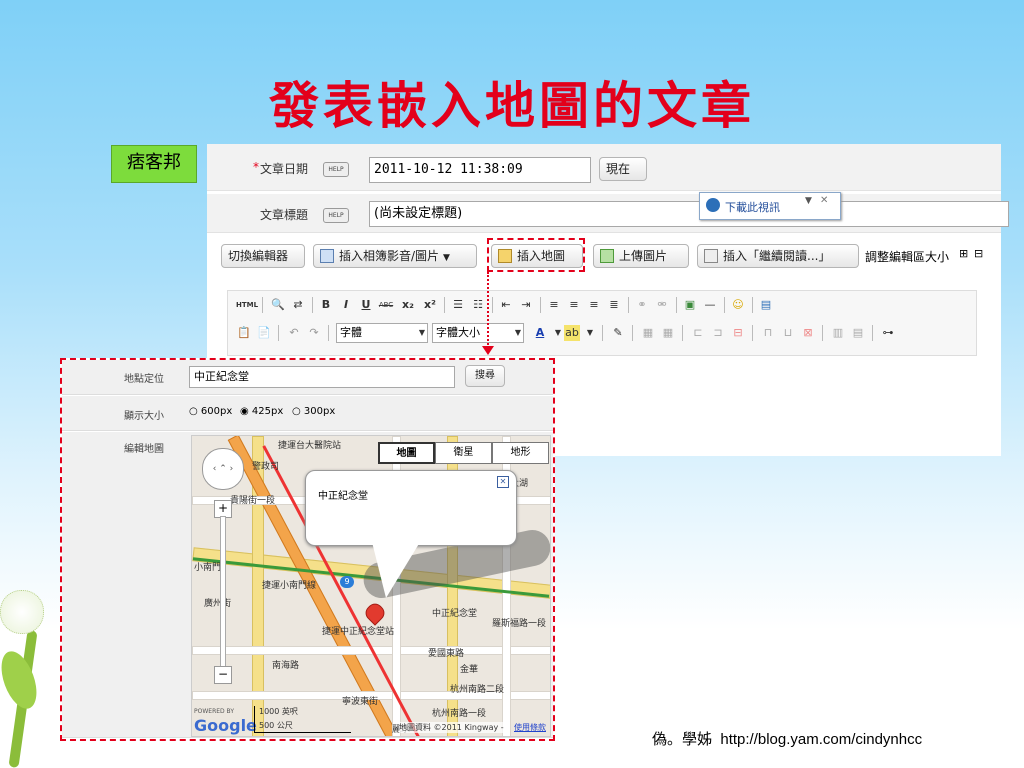 Image resolution: width=1024 pixels, height=768 pixels. What do you see at coordinates (298, 305) in the screenshot?
I see `replace-icon: ⇄` at bounding box center [298, 305].